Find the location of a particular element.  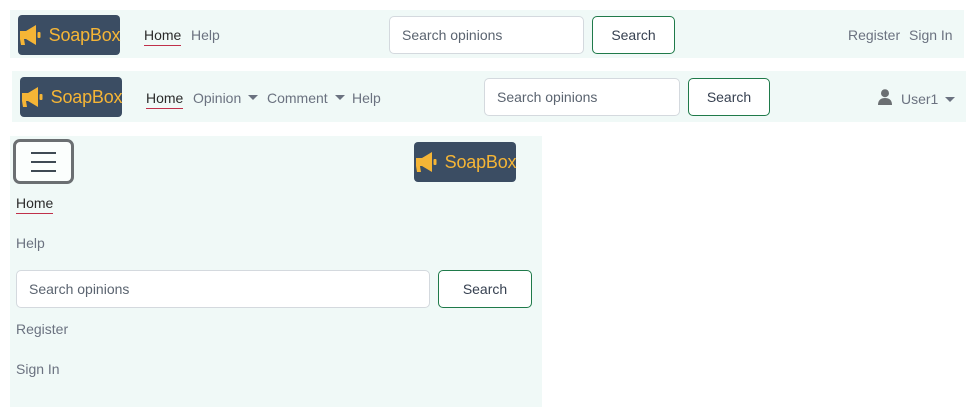

user-icon is located at coordinates (885, 99).